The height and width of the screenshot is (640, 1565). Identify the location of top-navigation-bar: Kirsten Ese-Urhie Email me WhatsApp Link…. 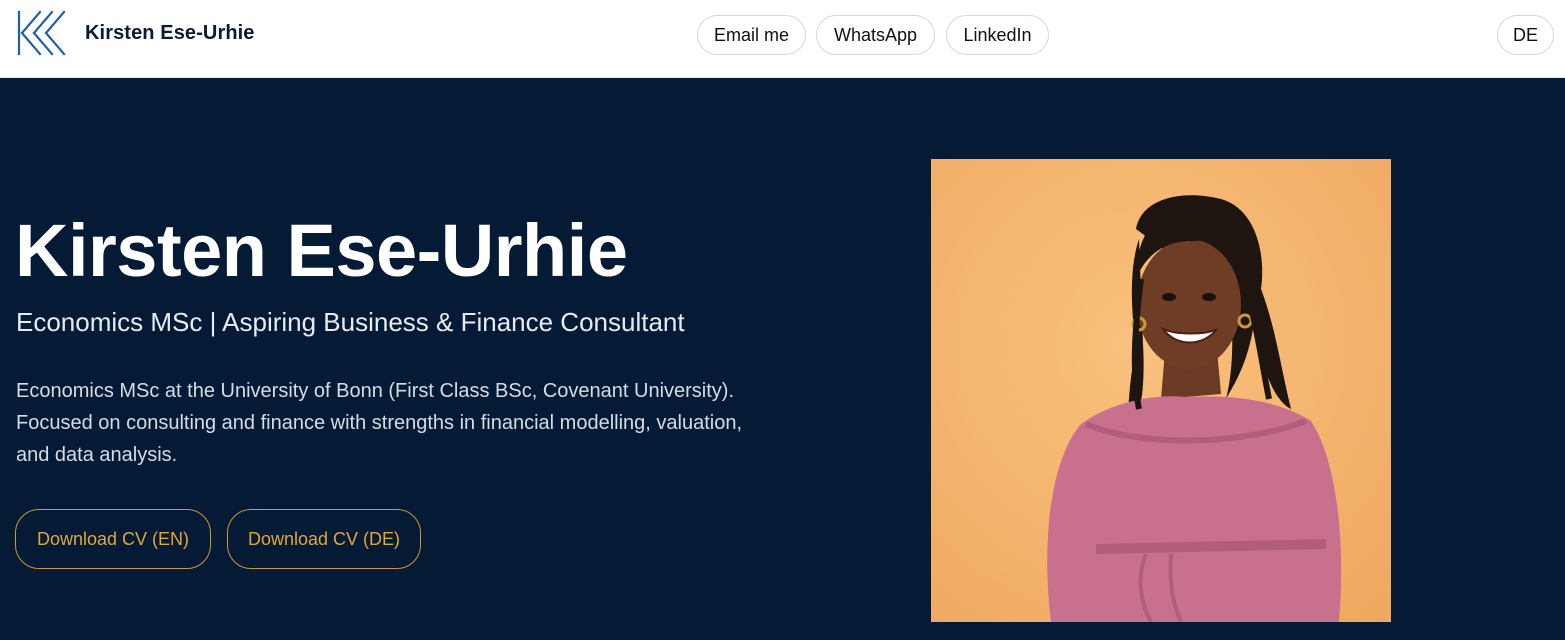
(782, 39).